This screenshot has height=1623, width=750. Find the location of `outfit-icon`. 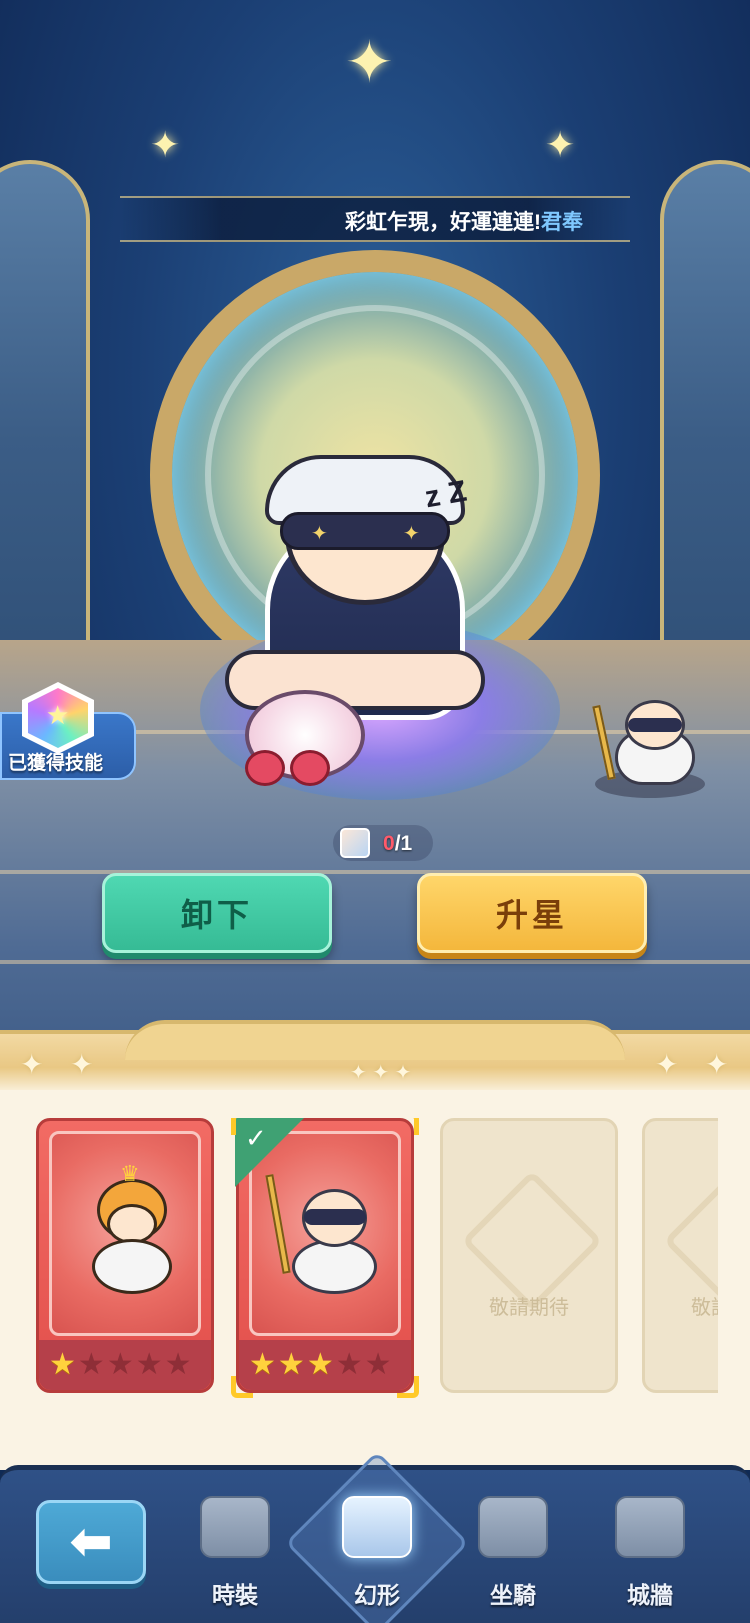

outfit-icon is located at coordinates (235, 1527).